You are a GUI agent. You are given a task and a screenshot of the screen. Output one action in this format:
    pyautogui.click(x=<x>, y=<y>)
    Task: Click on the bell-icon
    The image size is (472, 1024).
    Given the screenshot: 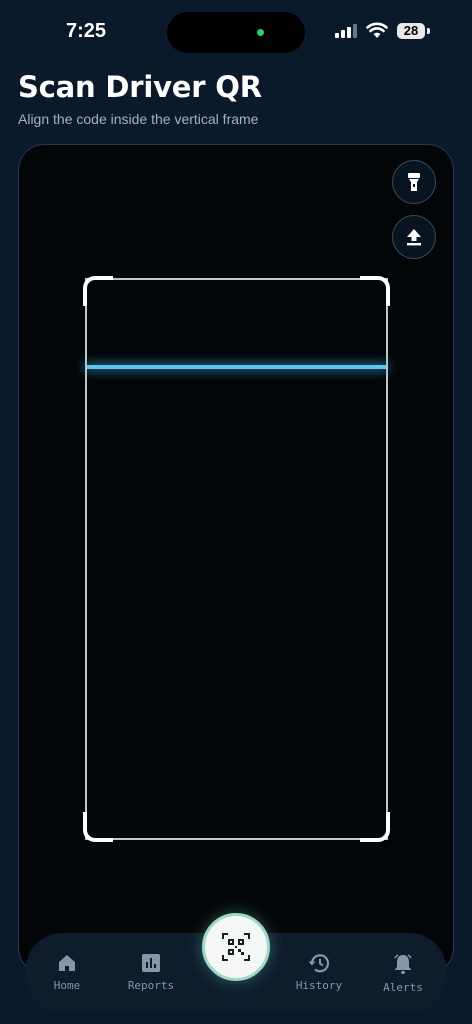 What is the action you would take?
    pyautogui.click(x=403, y=964)
    